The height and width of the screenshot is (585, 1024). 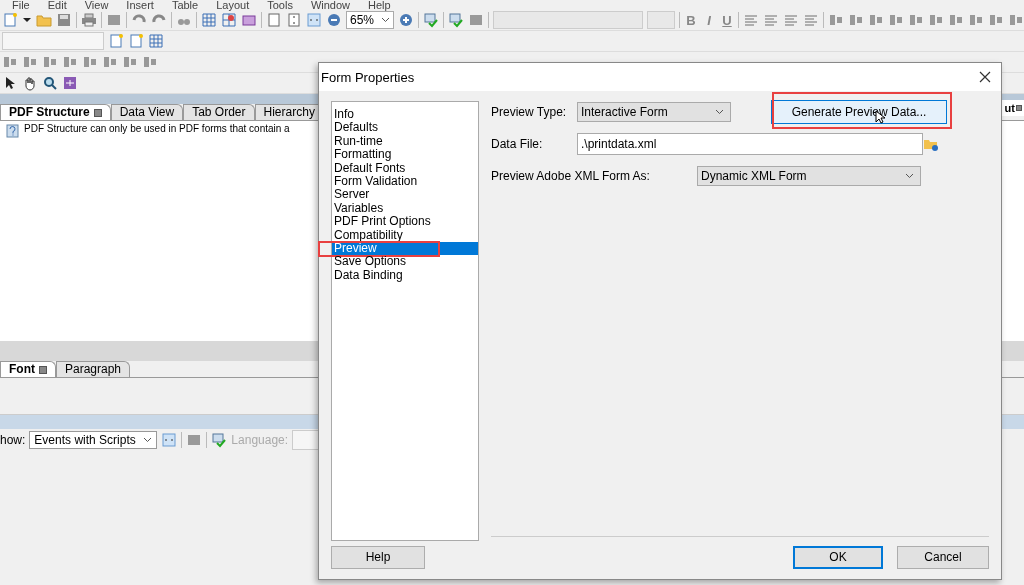 What do you see at coordinates (750, 144) in the screenshot?
I see `data-file-field: .\printdata.xml` at bounding box center [750, 144].